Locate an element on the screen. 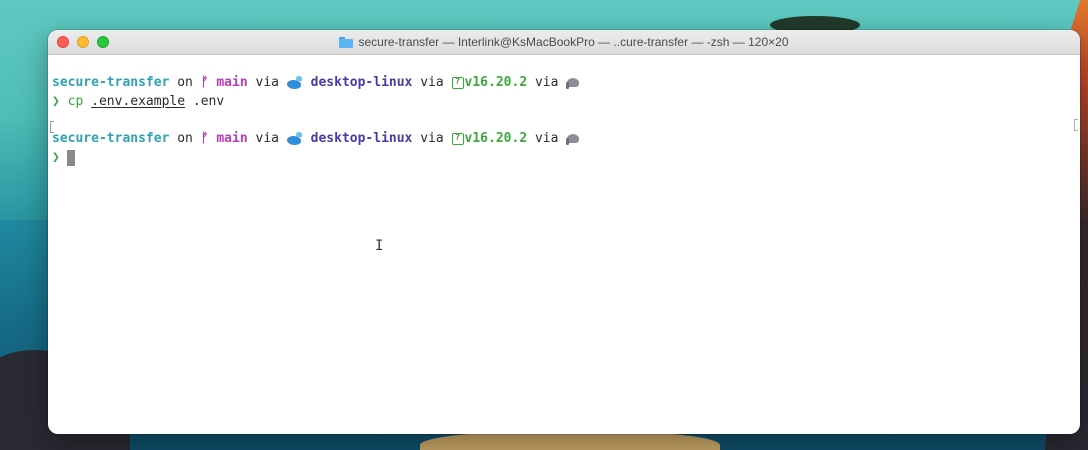 Image resolution: width=1088 pixels, height=450 pixels. window-controls is located at coordinates (83, 42).